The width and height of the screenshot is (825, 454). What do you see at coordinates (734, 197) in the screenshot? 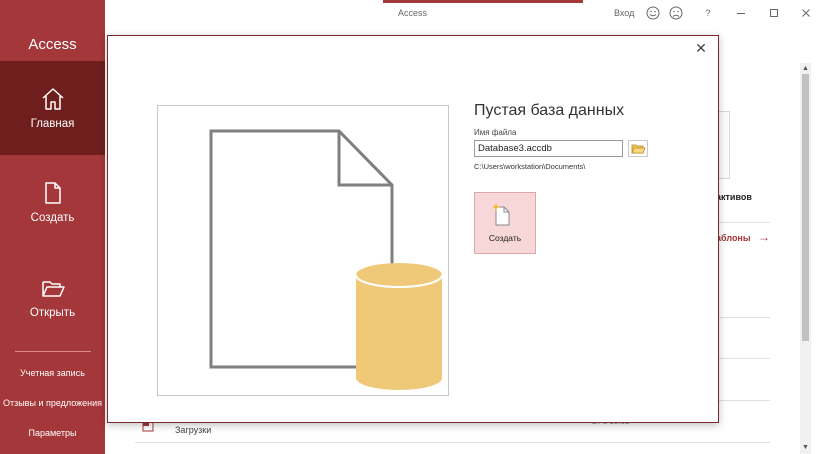
I see `template-card-label: активов` at bounding box center [734, 197].